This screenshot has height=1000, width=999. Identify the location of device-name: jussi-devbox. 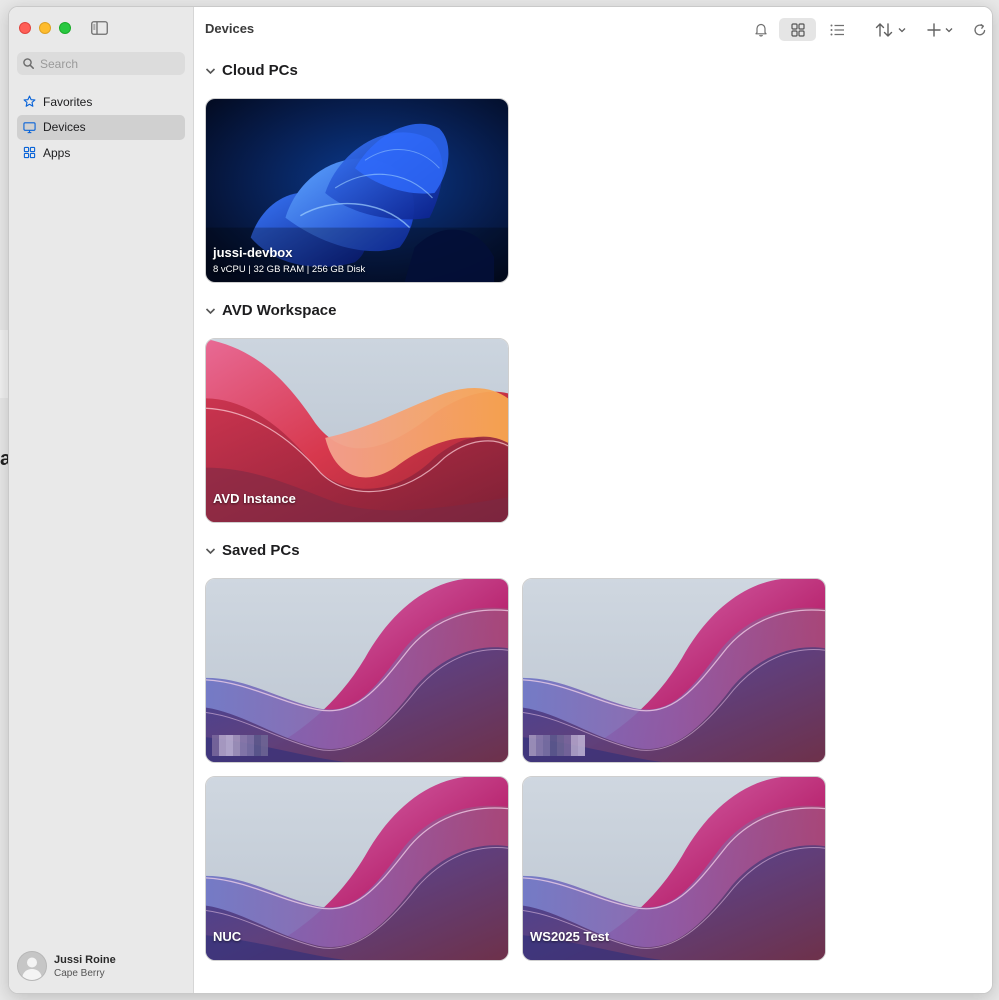
(253, 252).